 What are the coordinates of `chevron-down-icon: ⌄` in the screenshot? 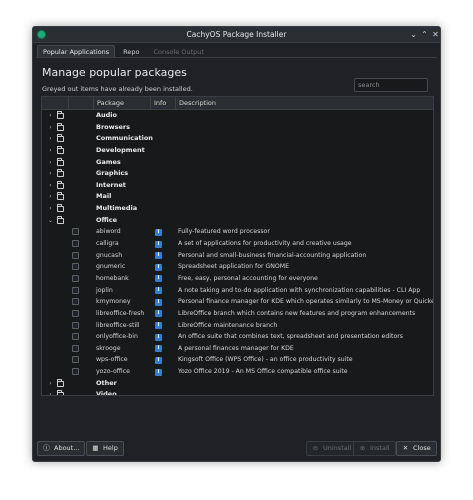 It's located at (50, 221).